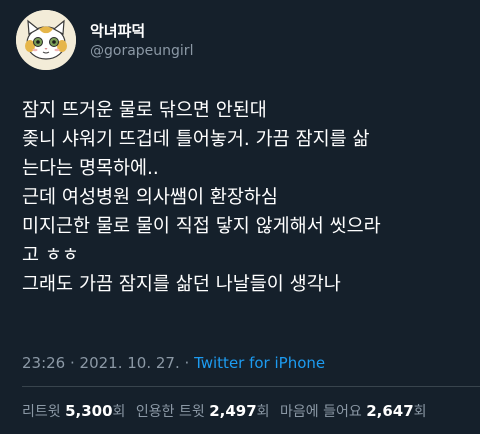 This screenshot has height=434, width=480. What do you see at coordinates (201, 226) in the screenshot?
I see `tweet-line: 미지근한 물로 물이 직접 닿지 않게해서 씻으라` at bounding box center [201, 226].